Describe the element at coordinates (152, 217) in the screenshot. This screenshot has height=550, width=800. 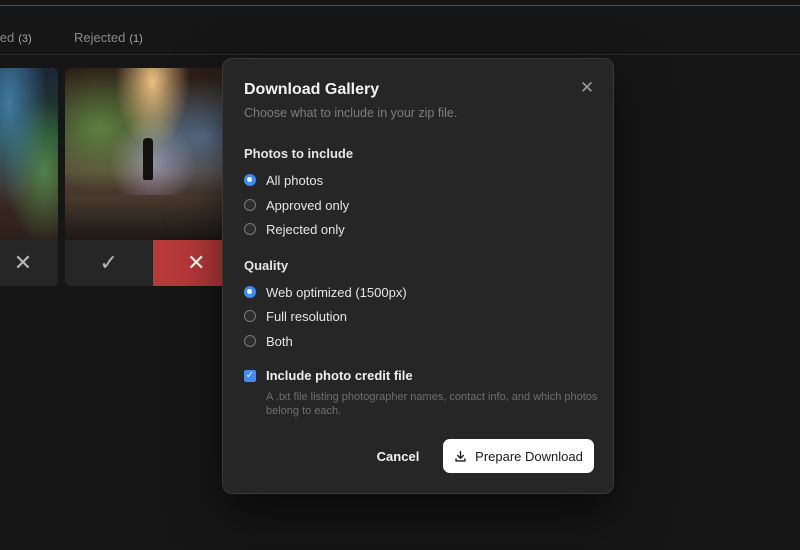
I see `stage-floor` at that location.